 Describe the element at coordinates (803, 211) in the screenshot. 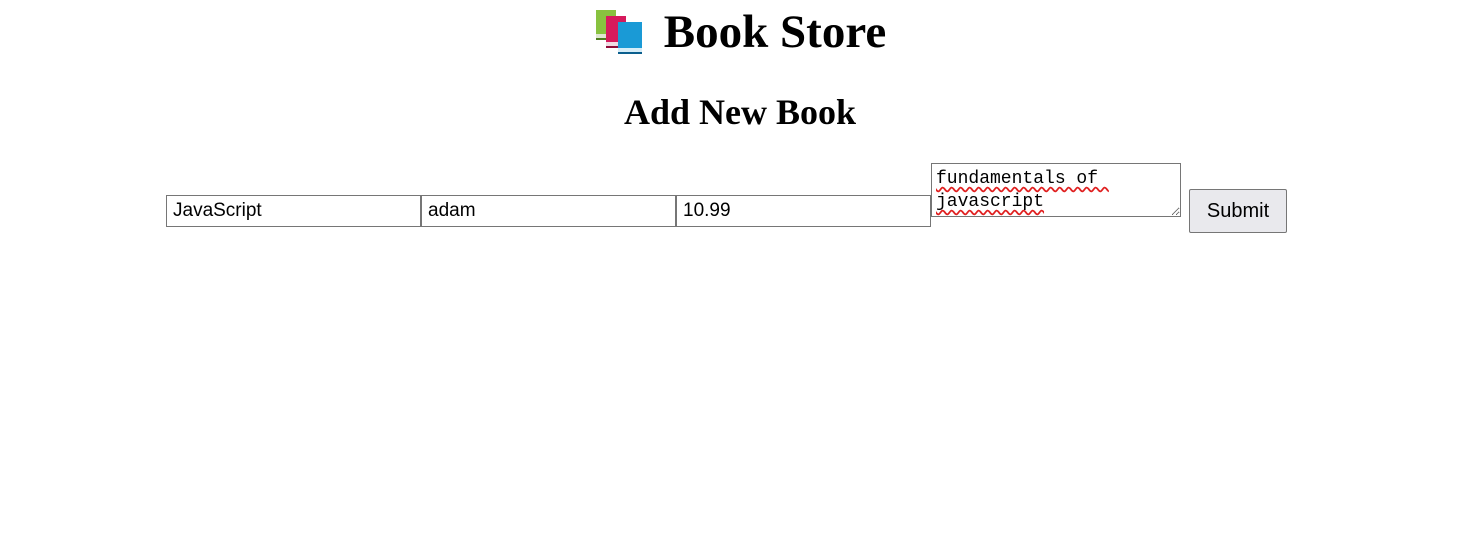

I see `price-input` at that location.